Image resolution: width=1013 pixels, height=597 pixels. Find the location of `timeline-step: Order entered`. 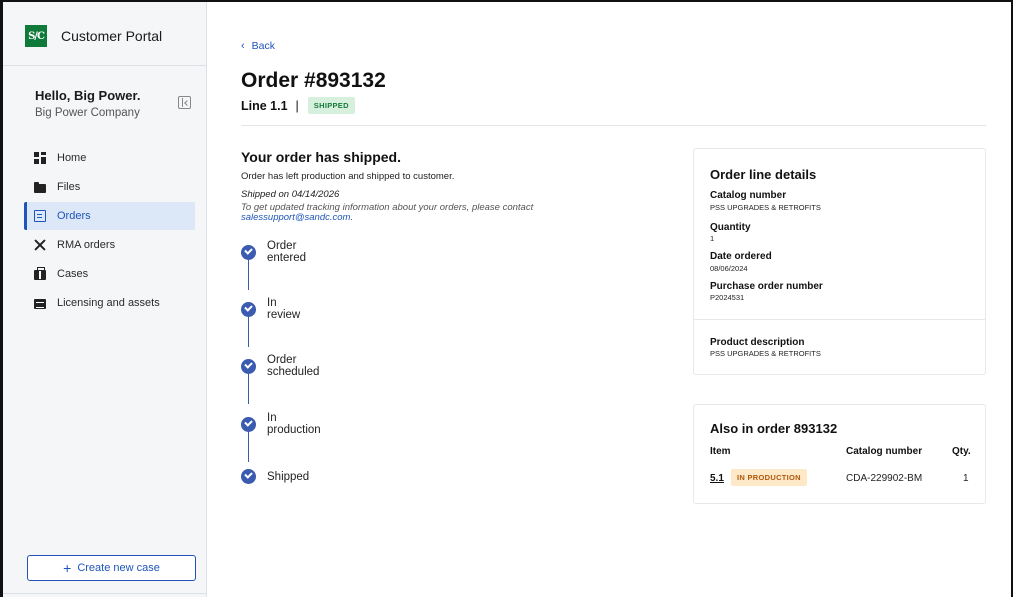

timeline-step: Order entered is located at coordinates (273, 252).